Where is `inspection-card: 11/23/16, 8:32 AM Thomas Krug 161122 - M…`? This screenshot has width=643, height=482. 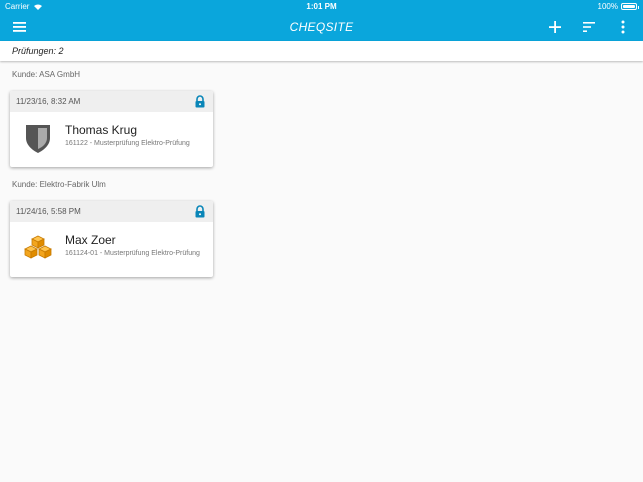 inspection-card: 11/23/16, 8:32 AM Thomas Krug 161122 - M… is located at coordinates (111, 129).